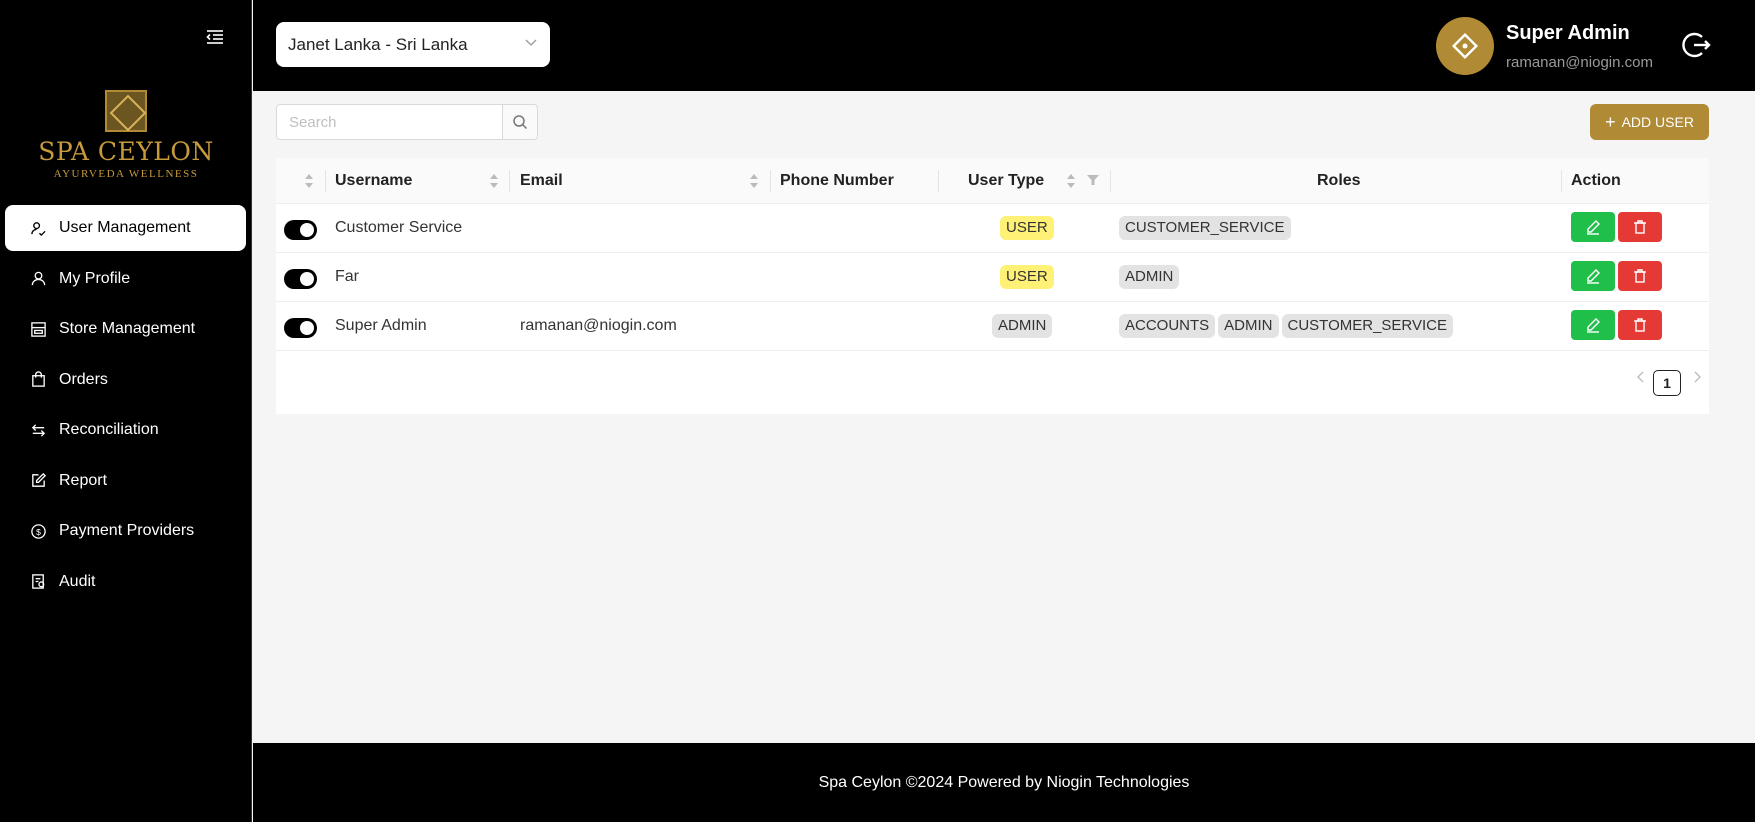 The width and height of the screenshot is (1755, 822). Describe the element at coordinates (38, 329) in the screenshot. I see `store-icon` at that location.